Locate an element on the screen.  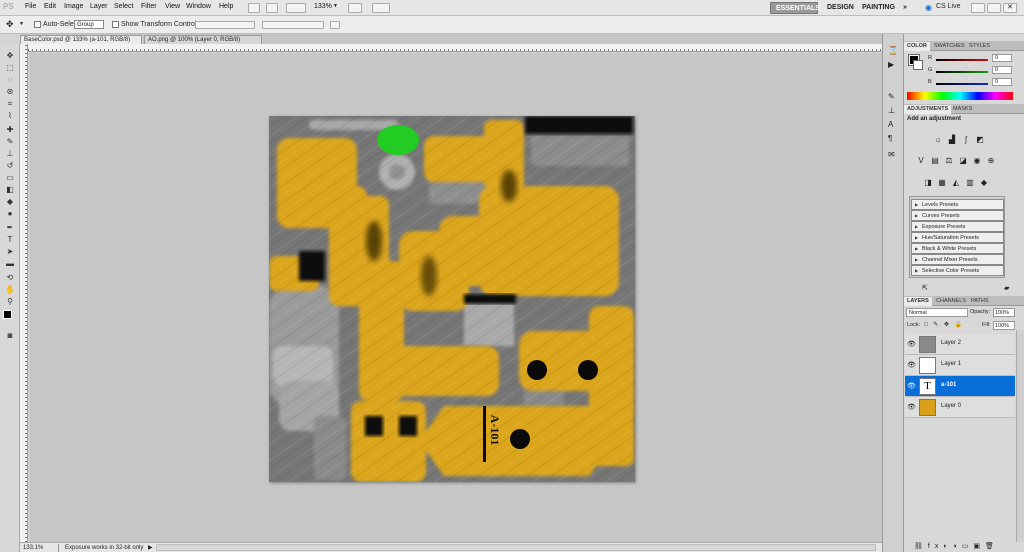
eraser-tool-icon: ▭ is located at coordinates (10, 177).